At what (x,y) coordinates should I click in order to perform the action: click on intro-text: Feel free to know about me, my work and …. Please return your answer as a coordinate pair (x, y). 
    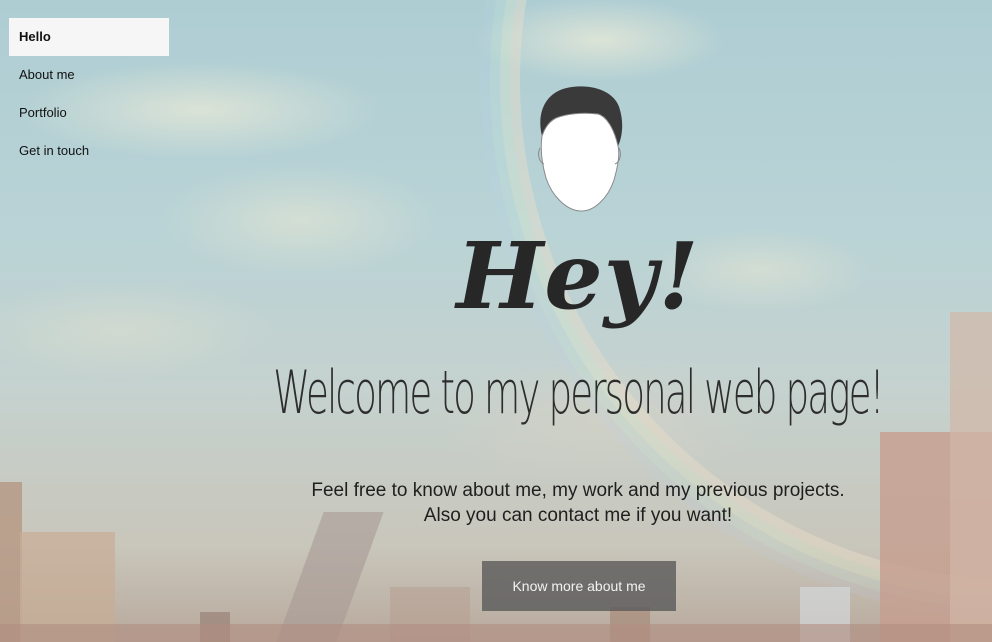
    Looking at the image, I should click on (496, 503).